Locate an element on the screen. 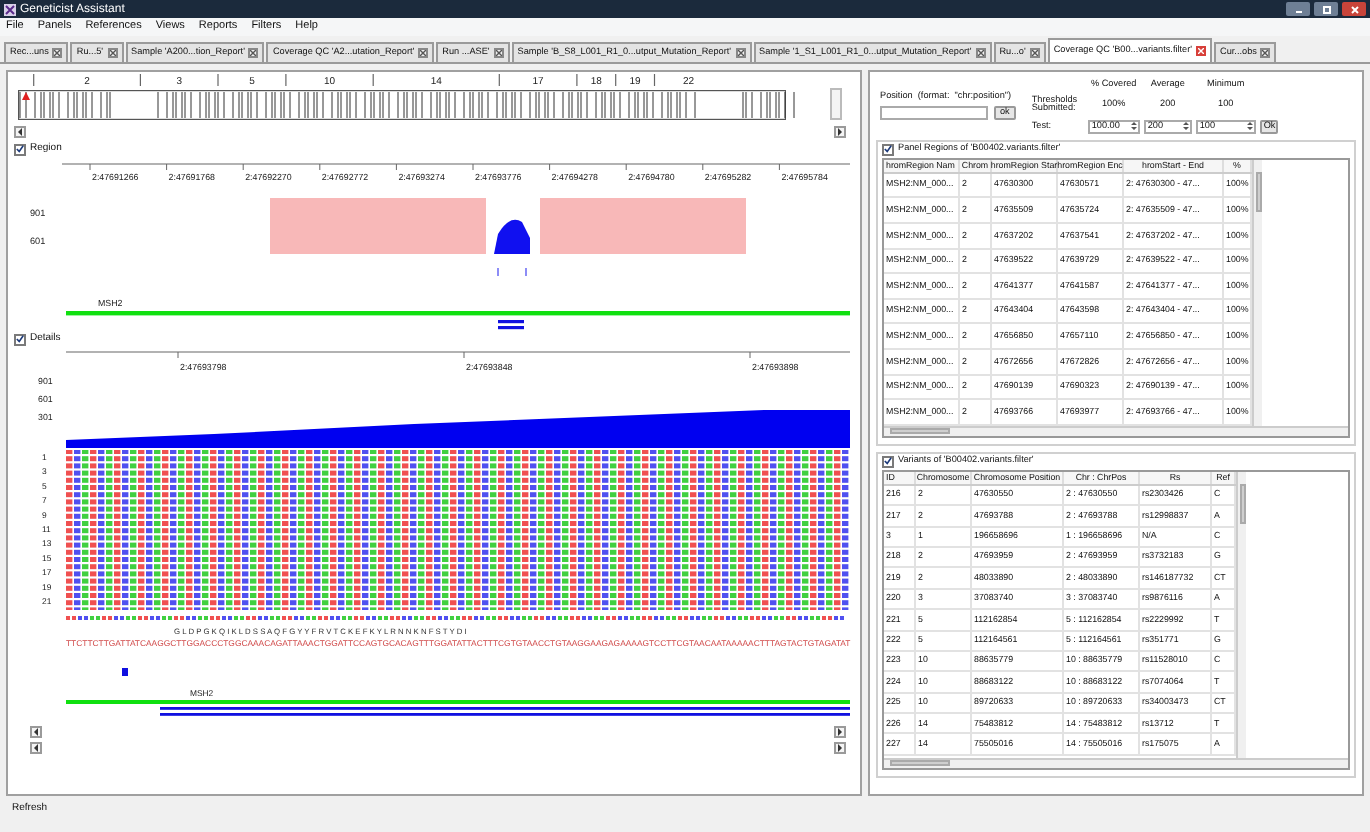 Image resolution: width=1370 pixels, height=832 pixels. exon-marker is located at coordinates (125, 672).